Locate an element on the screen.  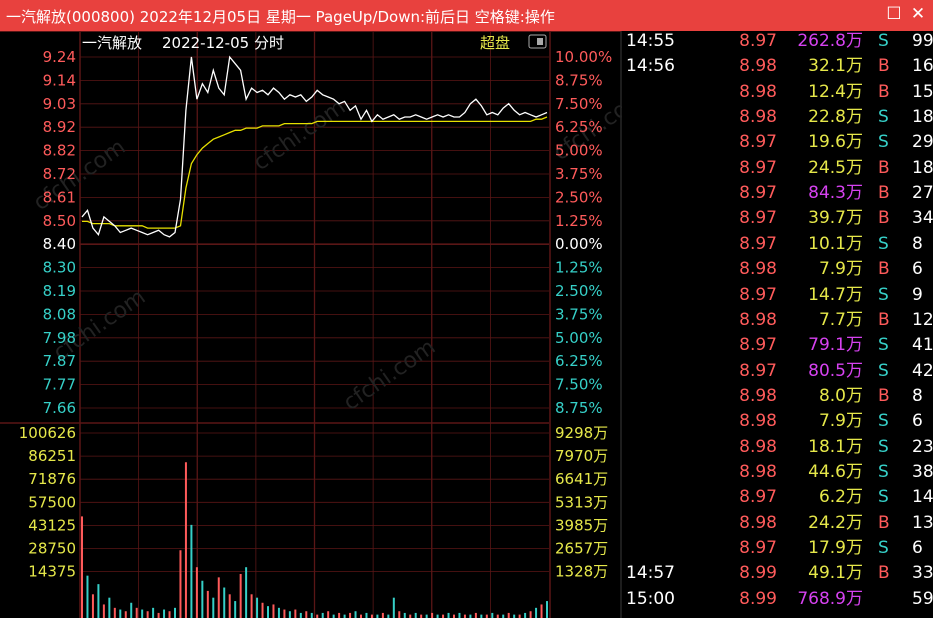
price-tick: 8.50 is located at coordinates (59, 221).